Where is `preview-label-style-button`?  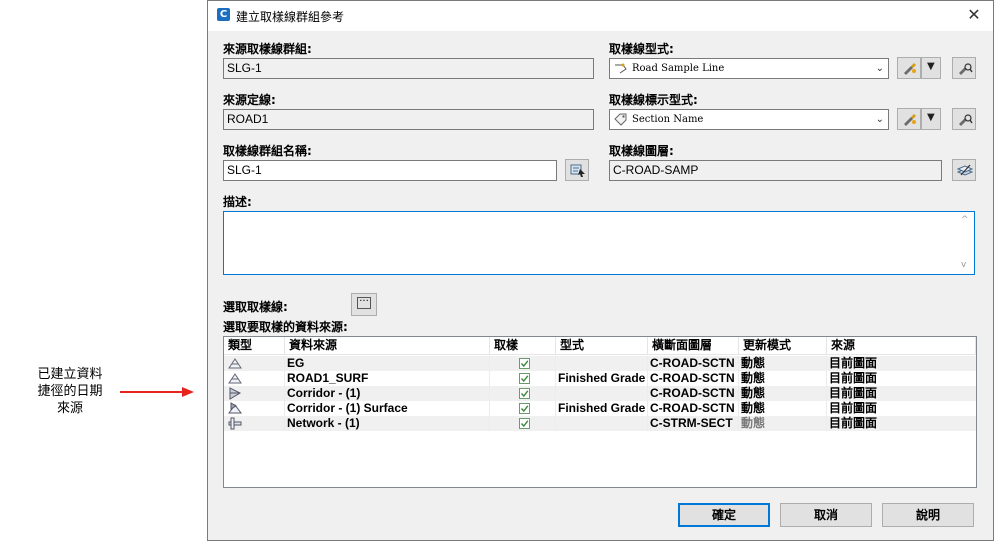
preview-label-style-button is located at coordinates (964, 119).